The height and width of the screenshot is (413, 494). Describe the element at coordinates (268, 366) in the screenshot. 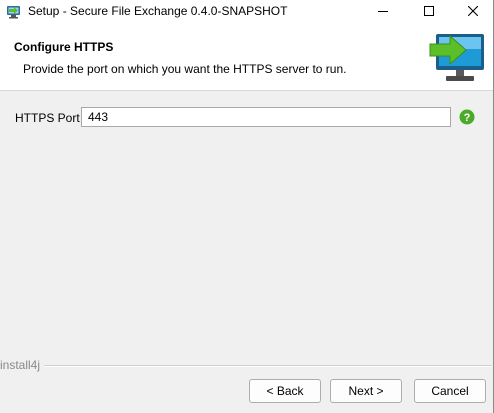

I see `footer-separator` at that location.